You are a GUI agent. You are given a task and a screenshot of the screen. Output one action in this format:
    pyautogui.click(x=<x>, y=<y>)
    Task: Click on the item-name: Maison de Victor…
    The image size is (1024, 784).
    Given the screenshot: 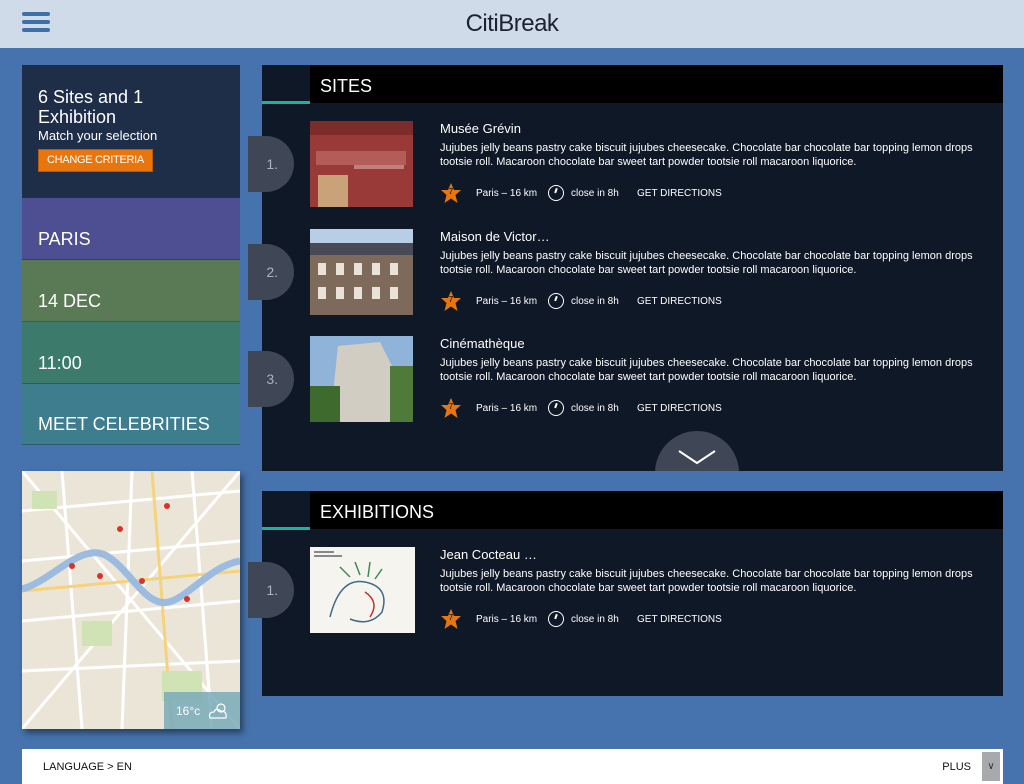 What is the action you would take?
    pyautogui.click(x=495, y=236)
    